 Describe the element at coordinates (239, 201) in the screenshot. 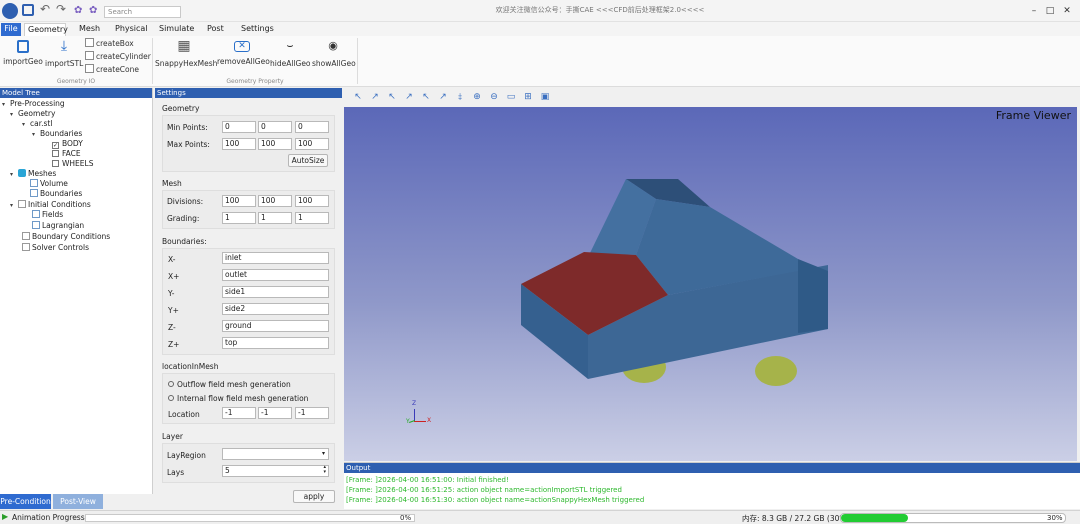

I see `div-x-field: 100` at that location.